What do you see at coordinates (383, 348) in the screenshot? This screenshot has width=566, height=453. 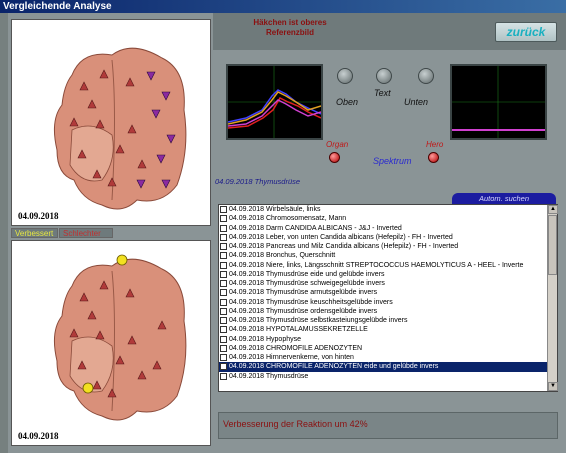 I see `list-item: 04.09.2018 CHROMOFILE ADENOZYTEN` at bounding box center [383, 348].